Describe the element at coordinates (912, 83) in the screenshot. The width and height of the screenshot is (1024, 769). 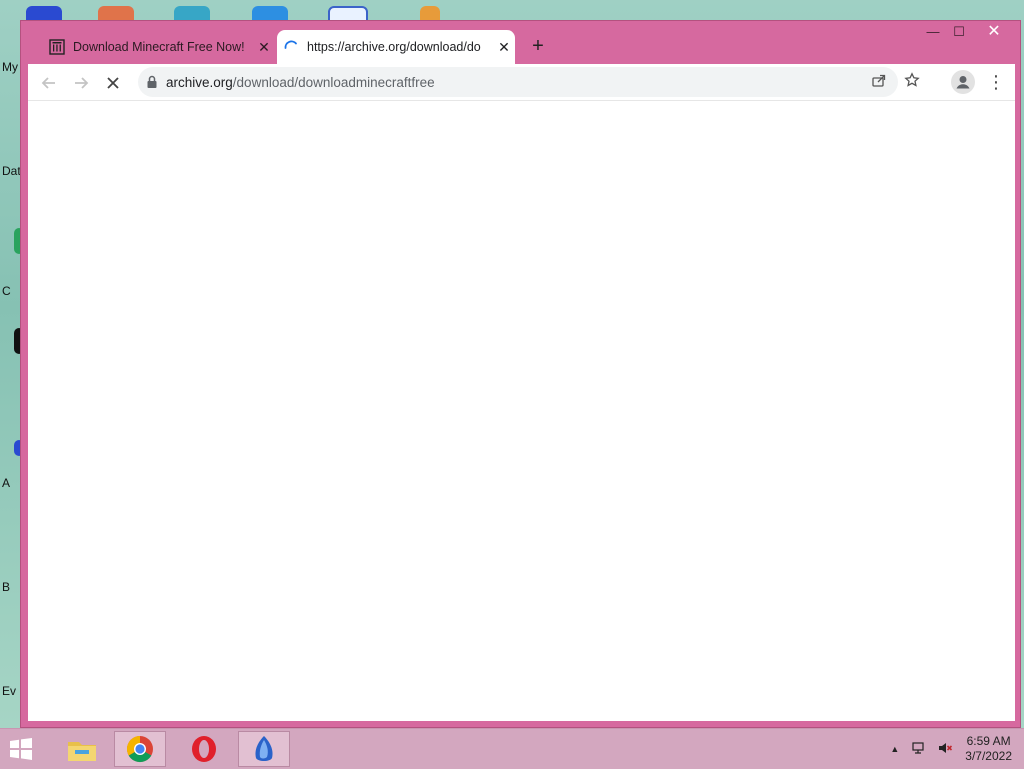
I see `bookmark-star-icon` at that location.